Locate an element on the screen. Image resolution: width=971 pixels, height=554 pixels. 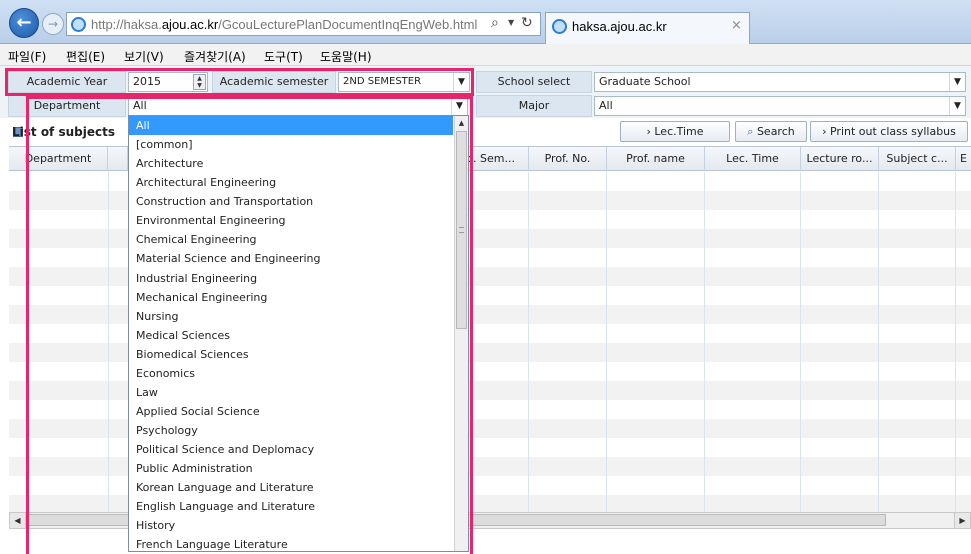
scroll-left-icon: ◀ is located at coordinates (18, 520).